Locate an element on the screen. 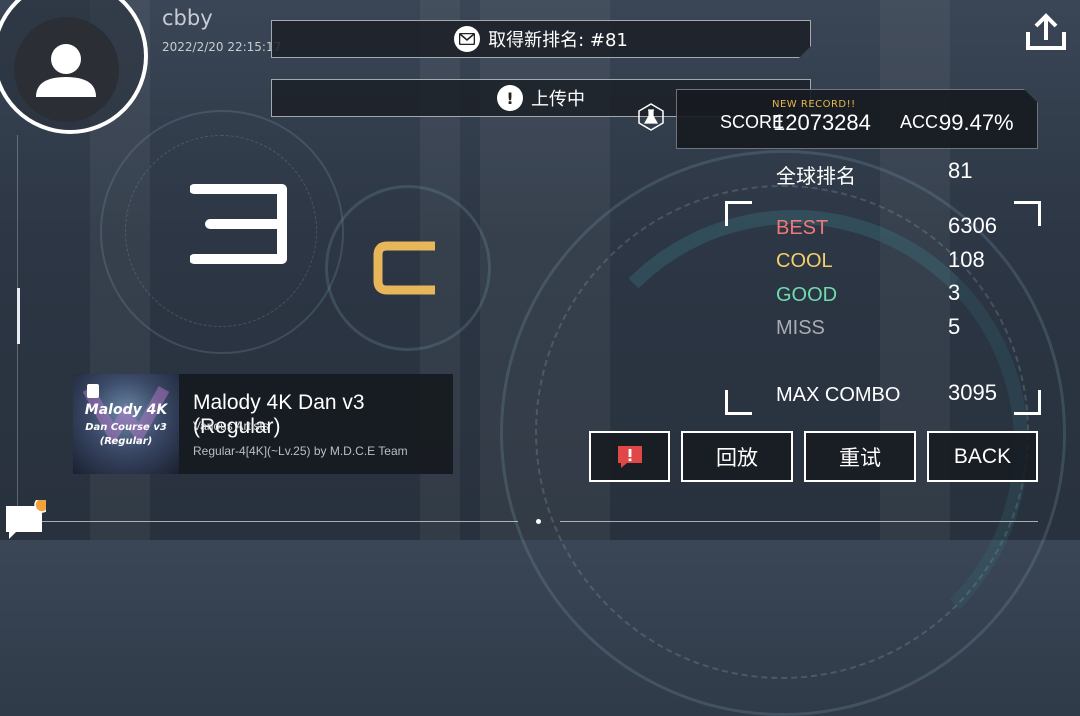 The width and height of the screenshot is (1080, 716). song-cover: Malody 4K Dan Course v3 (Regular) is located at coordinates (126, 424).